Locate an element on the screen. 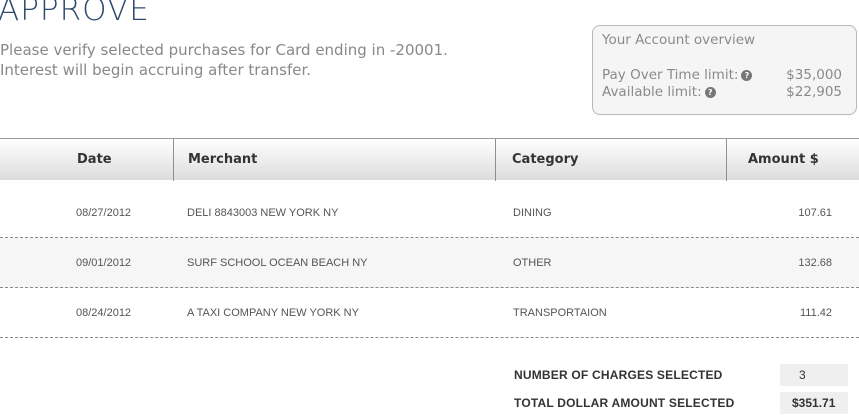 Image resolution: width=859 pixels, height=415 pixels. available-limit-value: $22,905 is located at coordinates (814, 92).